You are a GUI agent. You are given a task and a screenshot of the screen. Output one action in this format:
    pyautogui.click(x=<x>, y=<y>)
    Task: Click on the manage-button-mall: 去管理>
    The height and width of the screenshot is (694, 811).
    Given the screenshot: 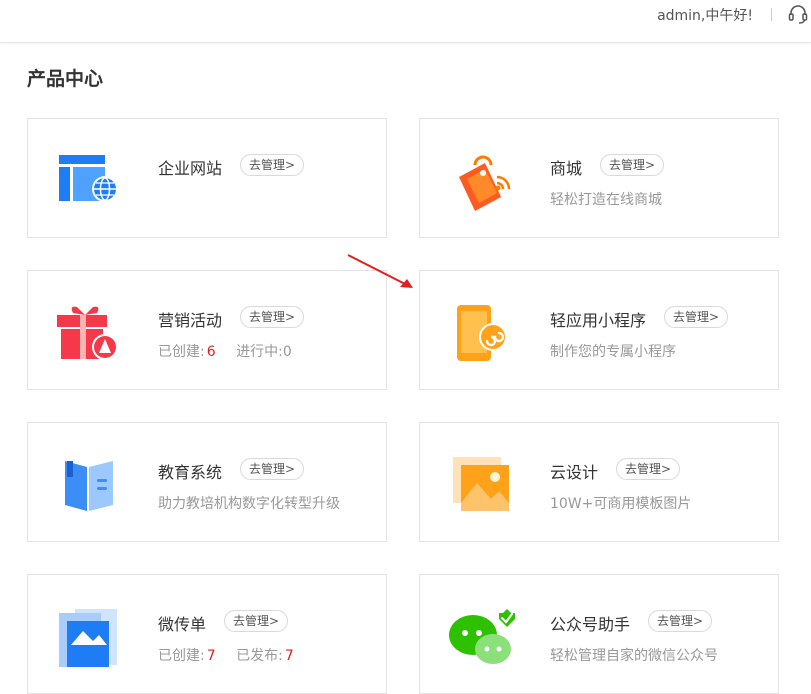 What is the action you would take?
    pyautogui.click(x=632, y=165)
    